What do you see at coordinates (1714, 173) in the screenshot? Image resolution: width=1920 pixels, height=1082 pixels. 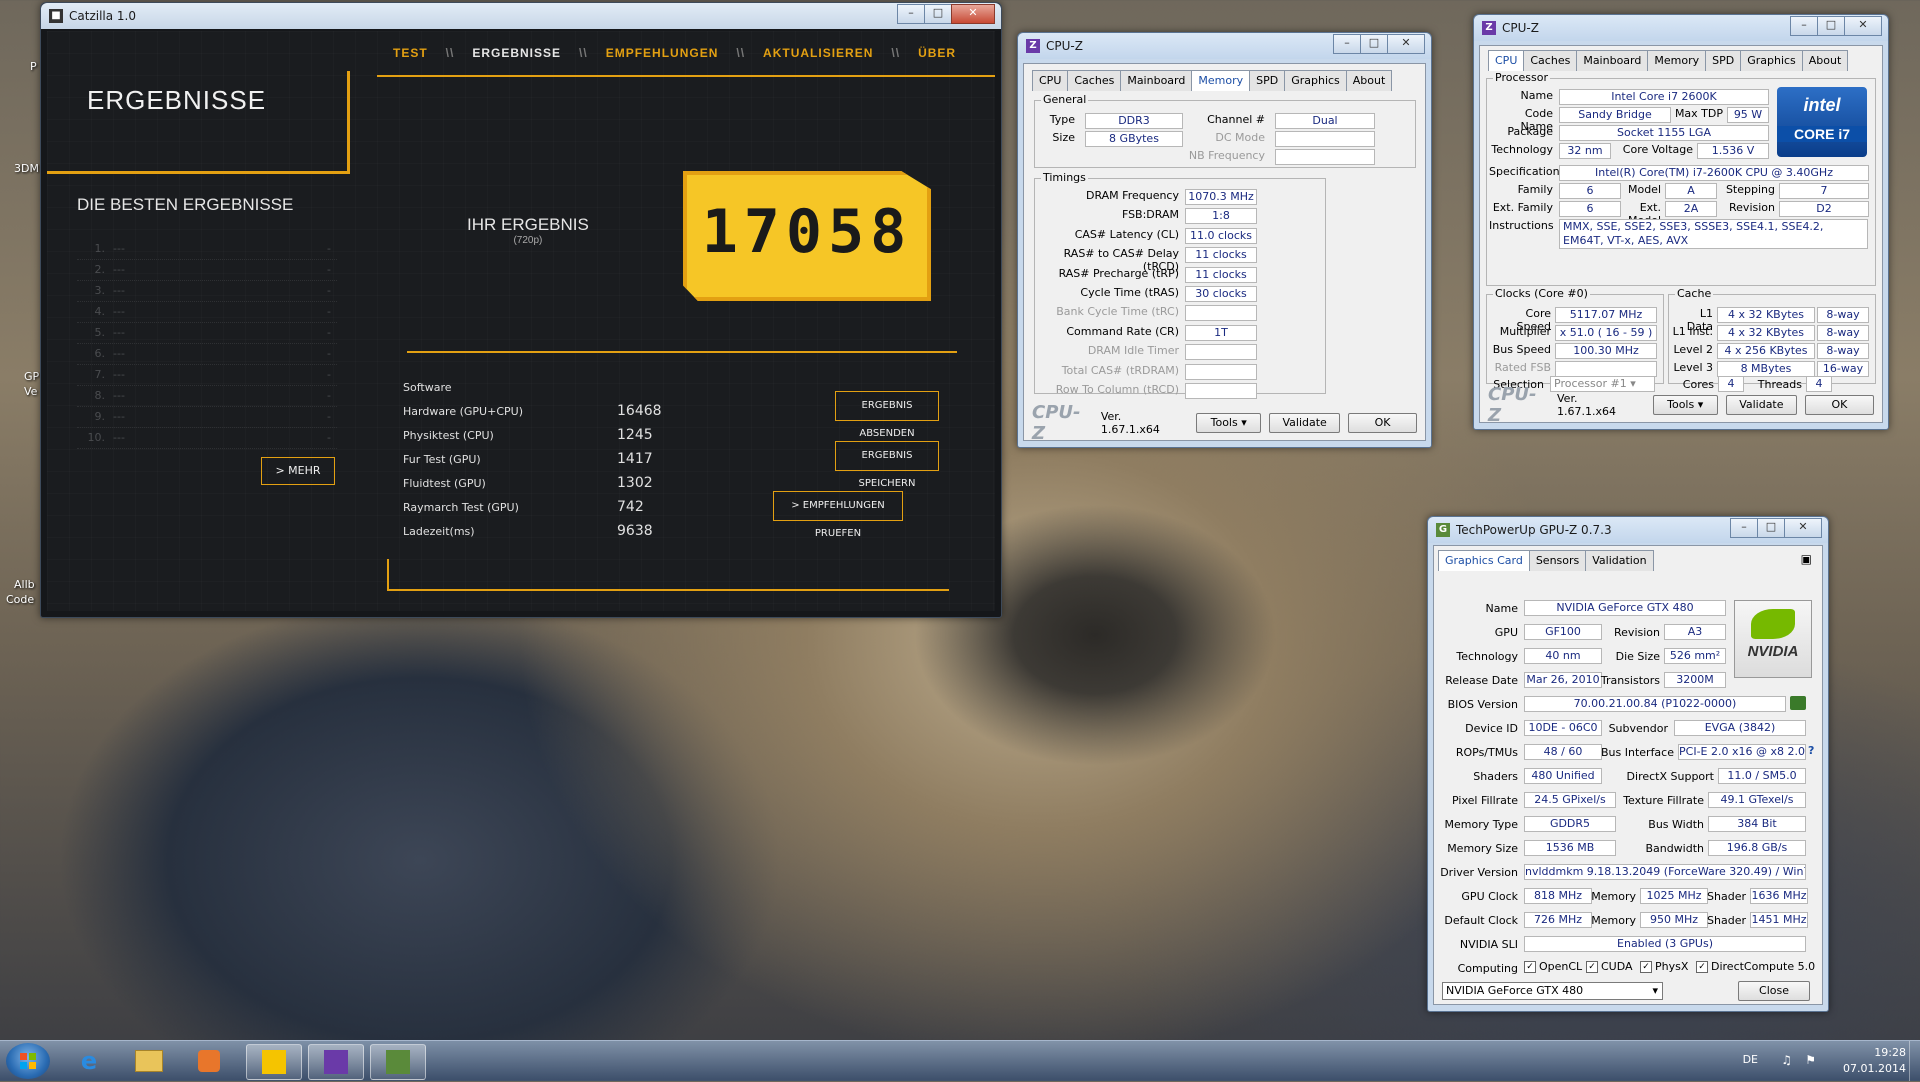 I see `specification-value: Intel(R) Core(TM) i7-2600K CPU @ 3.40GHz` at bounding box center [1714, 173].